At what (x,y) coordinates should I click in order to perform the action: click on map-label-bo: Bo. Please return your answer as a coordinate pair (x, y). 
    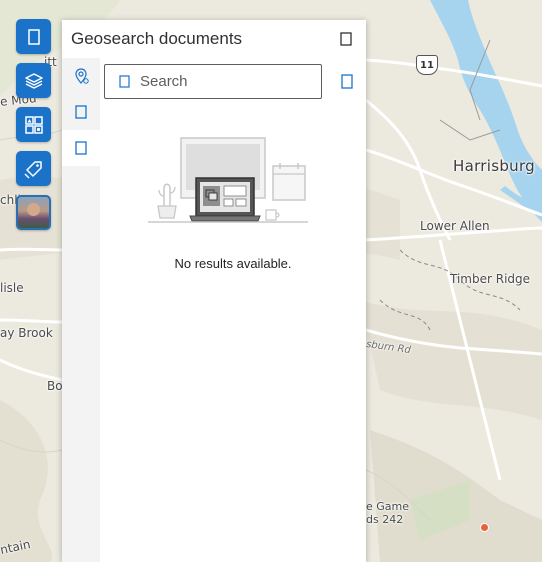
    Looking at the image, I should click on (55, 386).